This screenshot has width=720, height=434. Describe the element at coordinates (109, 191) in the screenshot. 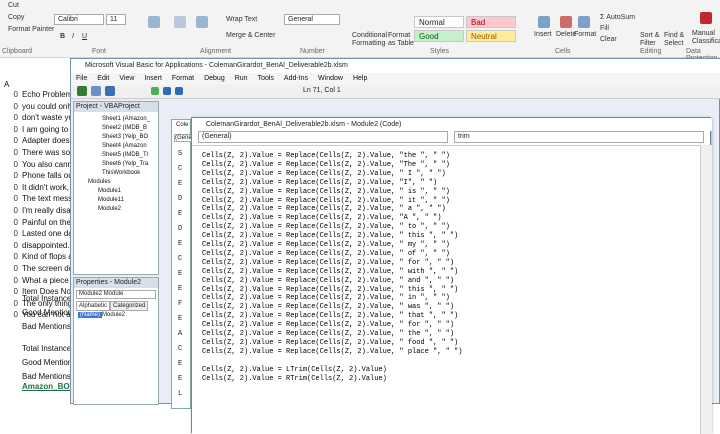

I see `tree-item: Module1` at that location.